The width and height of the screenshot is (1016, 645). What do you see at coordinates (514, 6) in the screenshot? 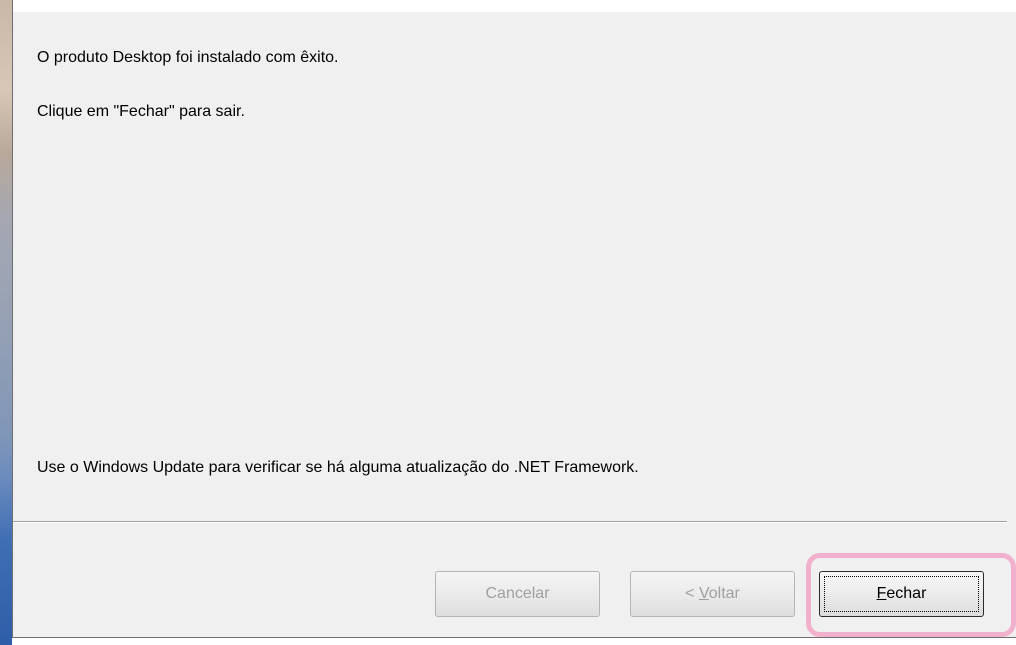
I see `dialog-top-edge` at bounding box center [514, 6].